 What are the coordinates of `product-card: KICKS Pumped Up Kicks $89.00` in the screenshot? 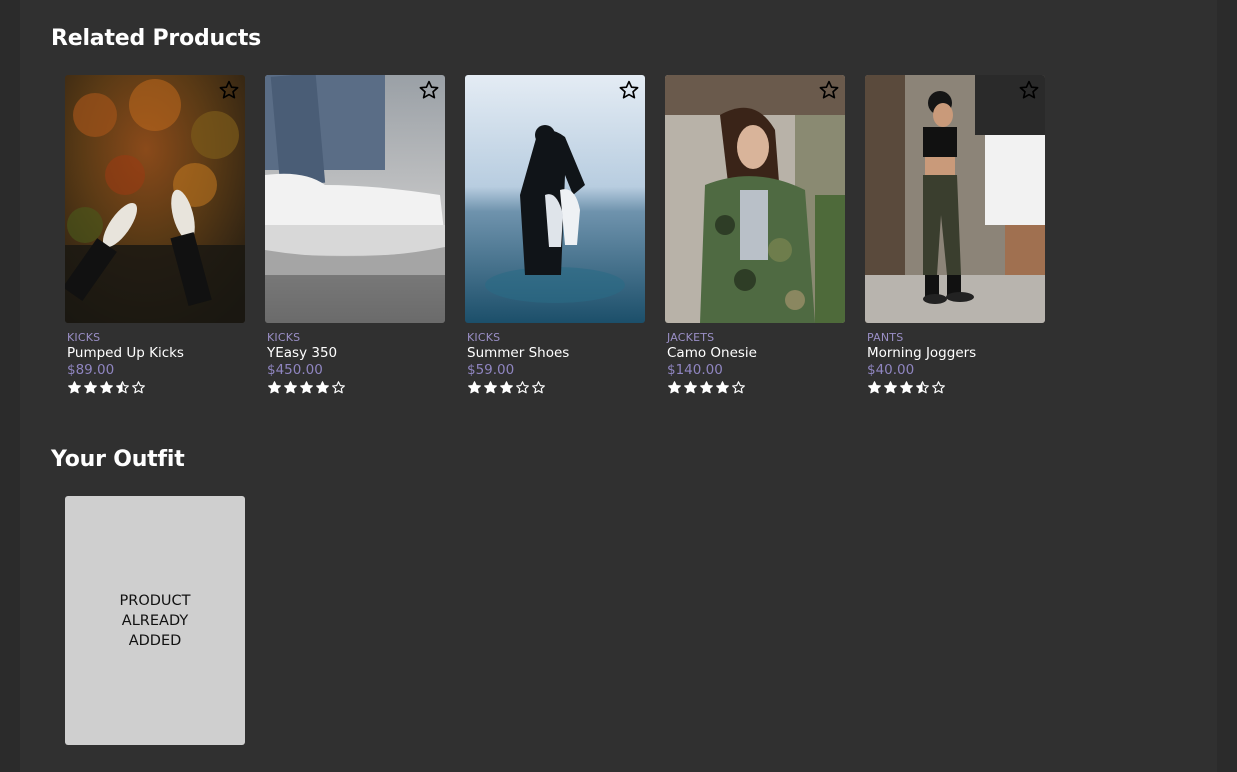 It's located at (155, 235).